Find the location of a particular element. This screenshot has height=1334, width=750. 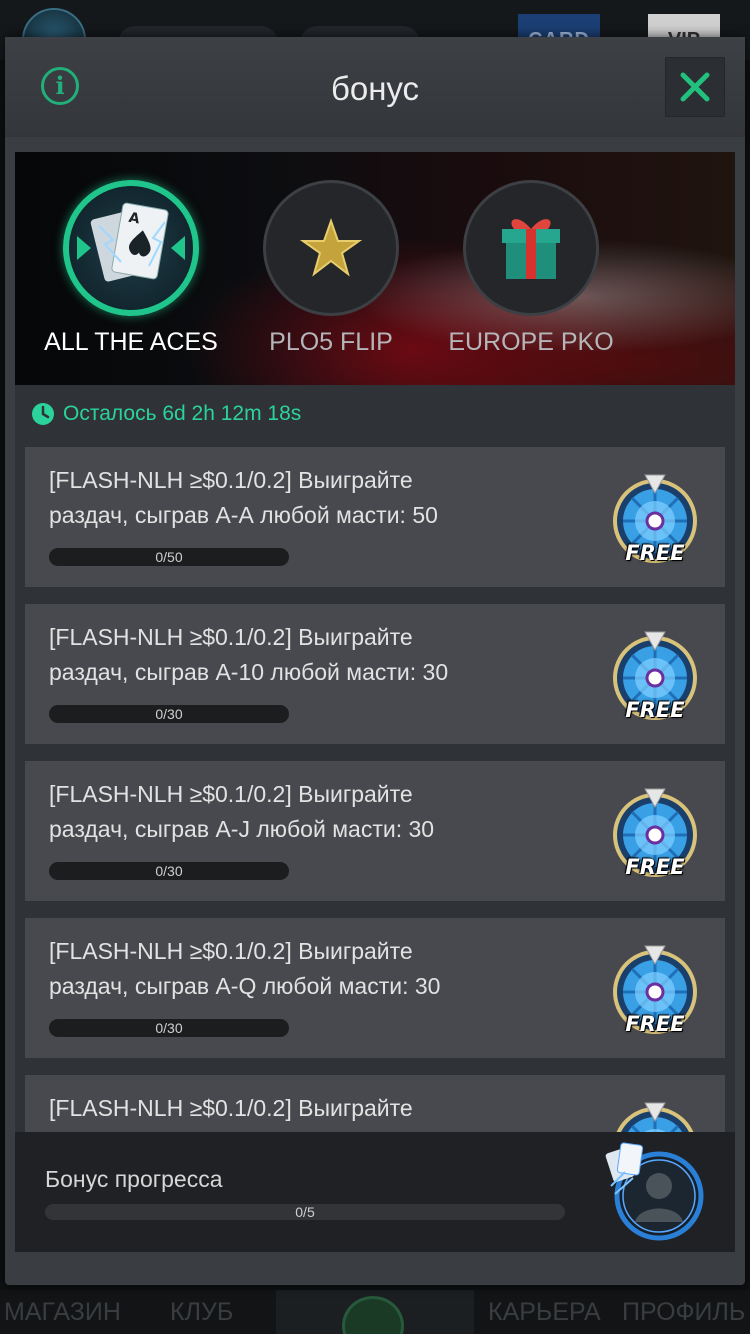

ace-cards-icon: A is located at coordinates (131, 248).